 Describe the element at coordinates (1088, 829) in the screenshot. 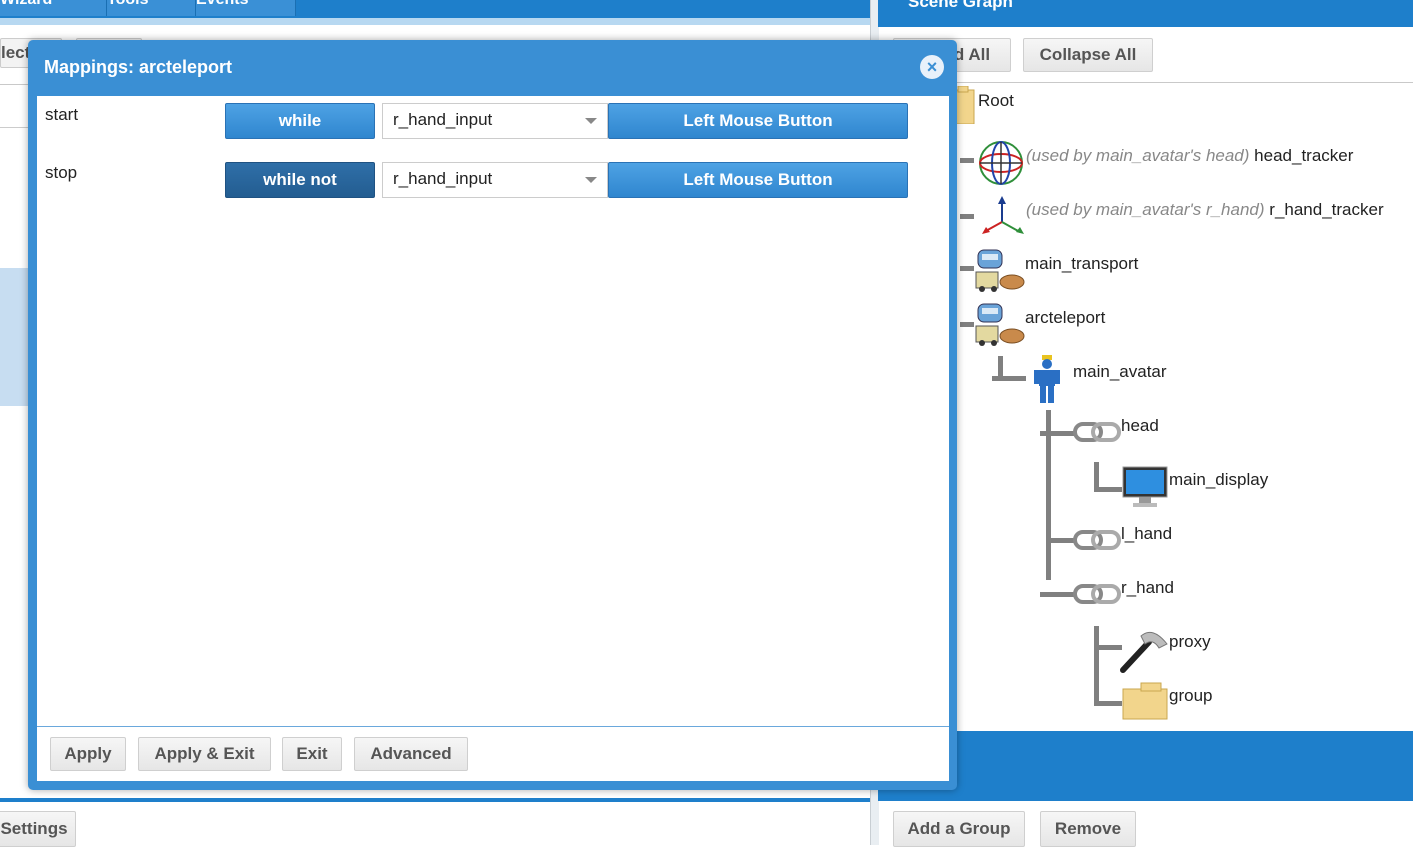

I see `remove-button: Remove` at that location.